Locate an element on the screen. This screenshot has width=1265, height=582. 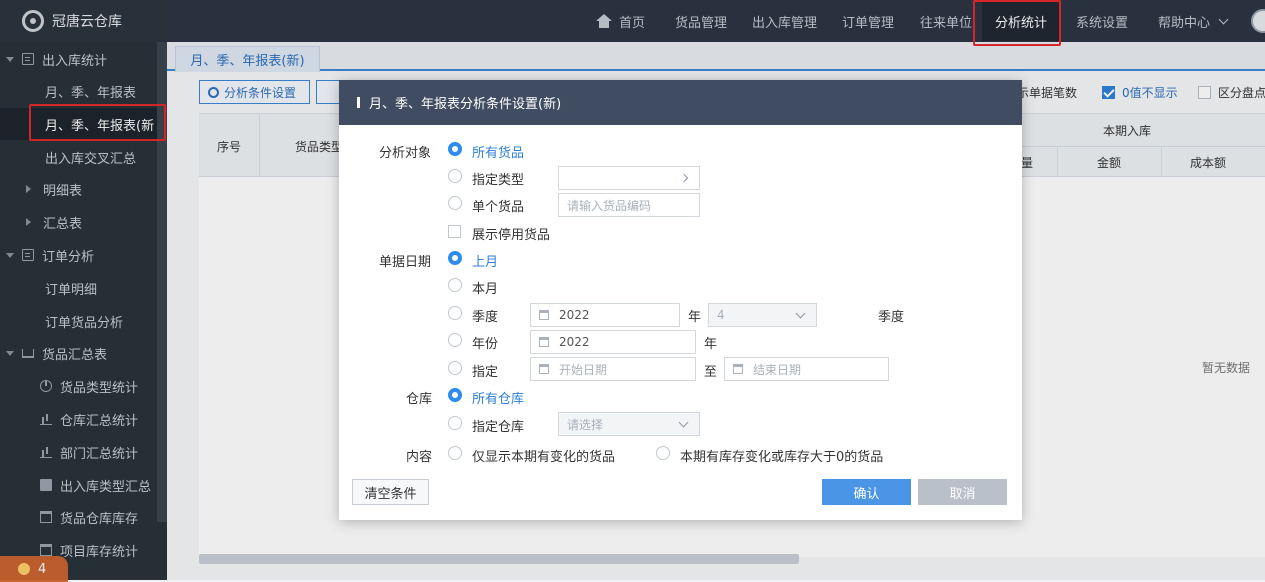
radio-target-all is located at coordinates (455, 149).